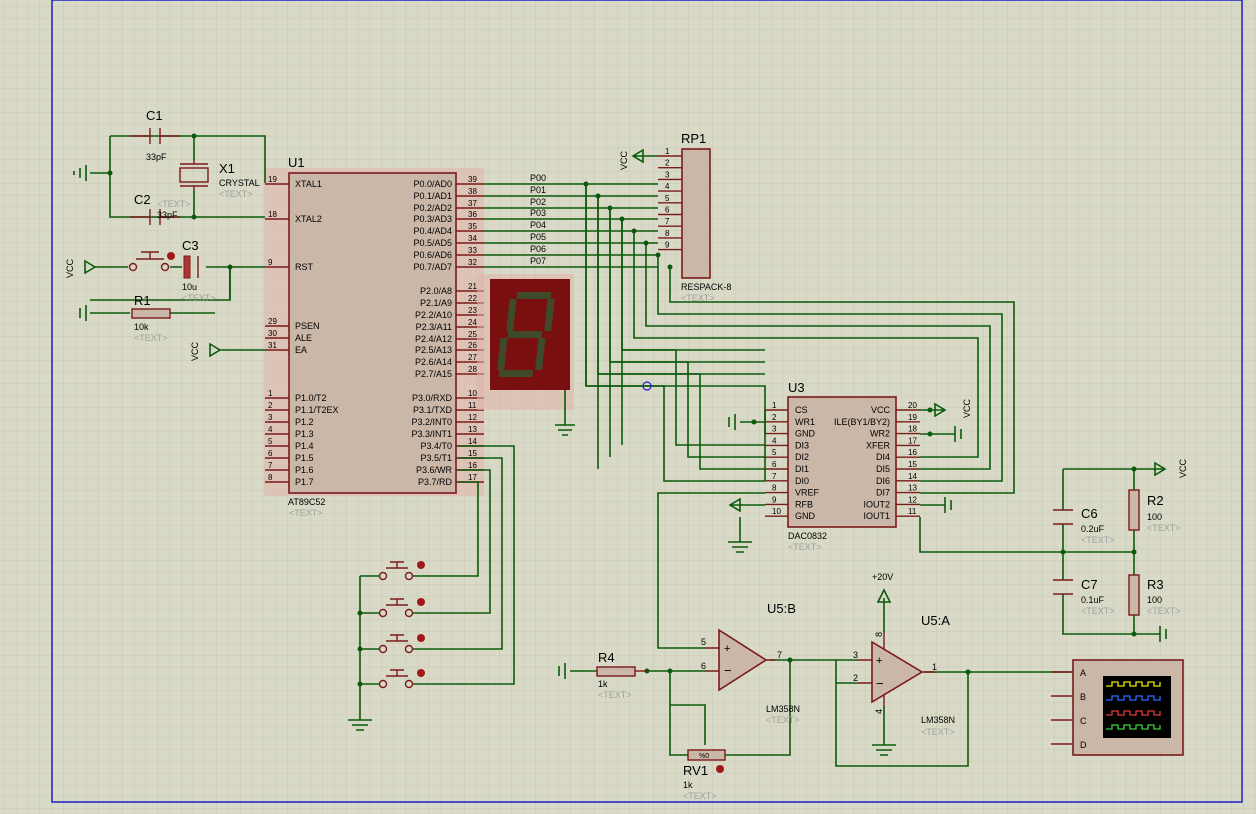  I want to click on u1-pin-label: P1.4, so click(304, 446).